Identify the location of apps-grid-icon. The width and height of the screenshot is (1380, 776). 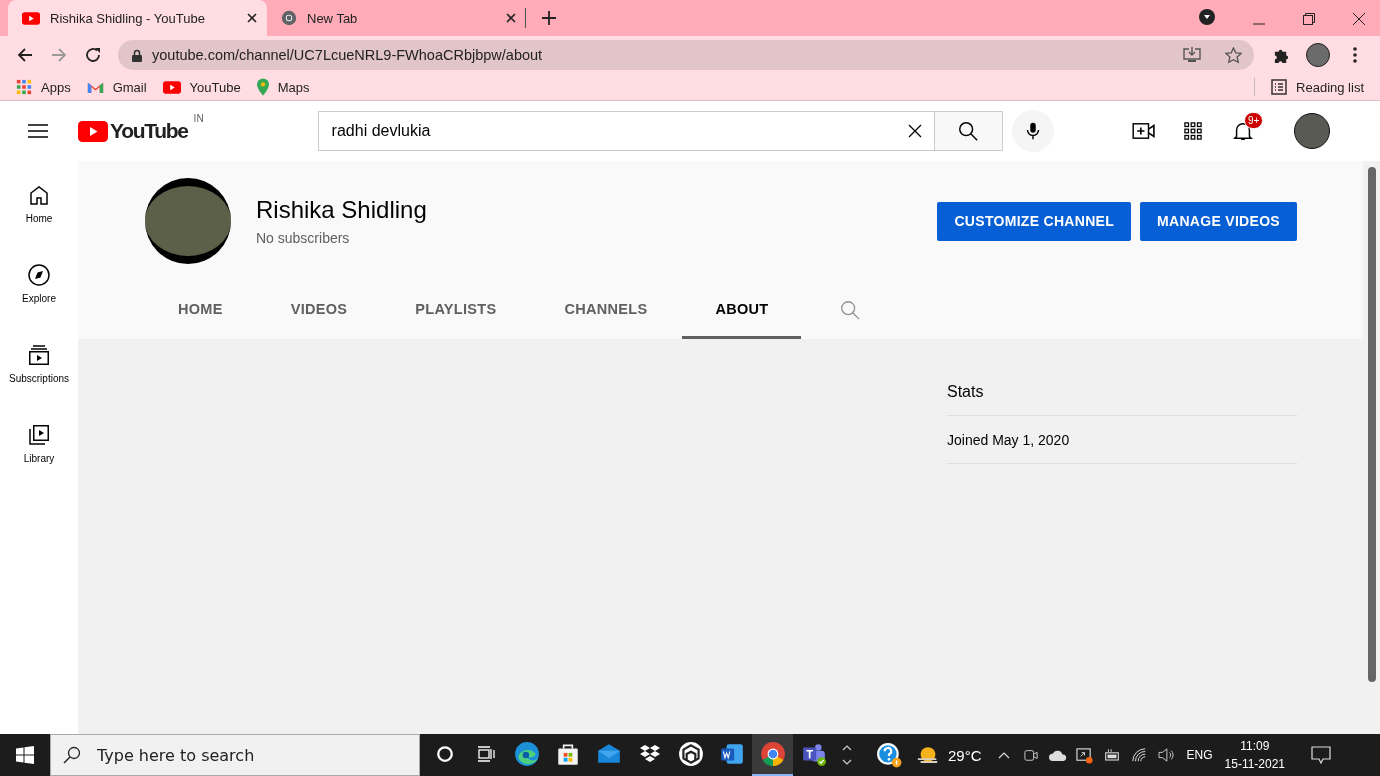
(1193, 131).